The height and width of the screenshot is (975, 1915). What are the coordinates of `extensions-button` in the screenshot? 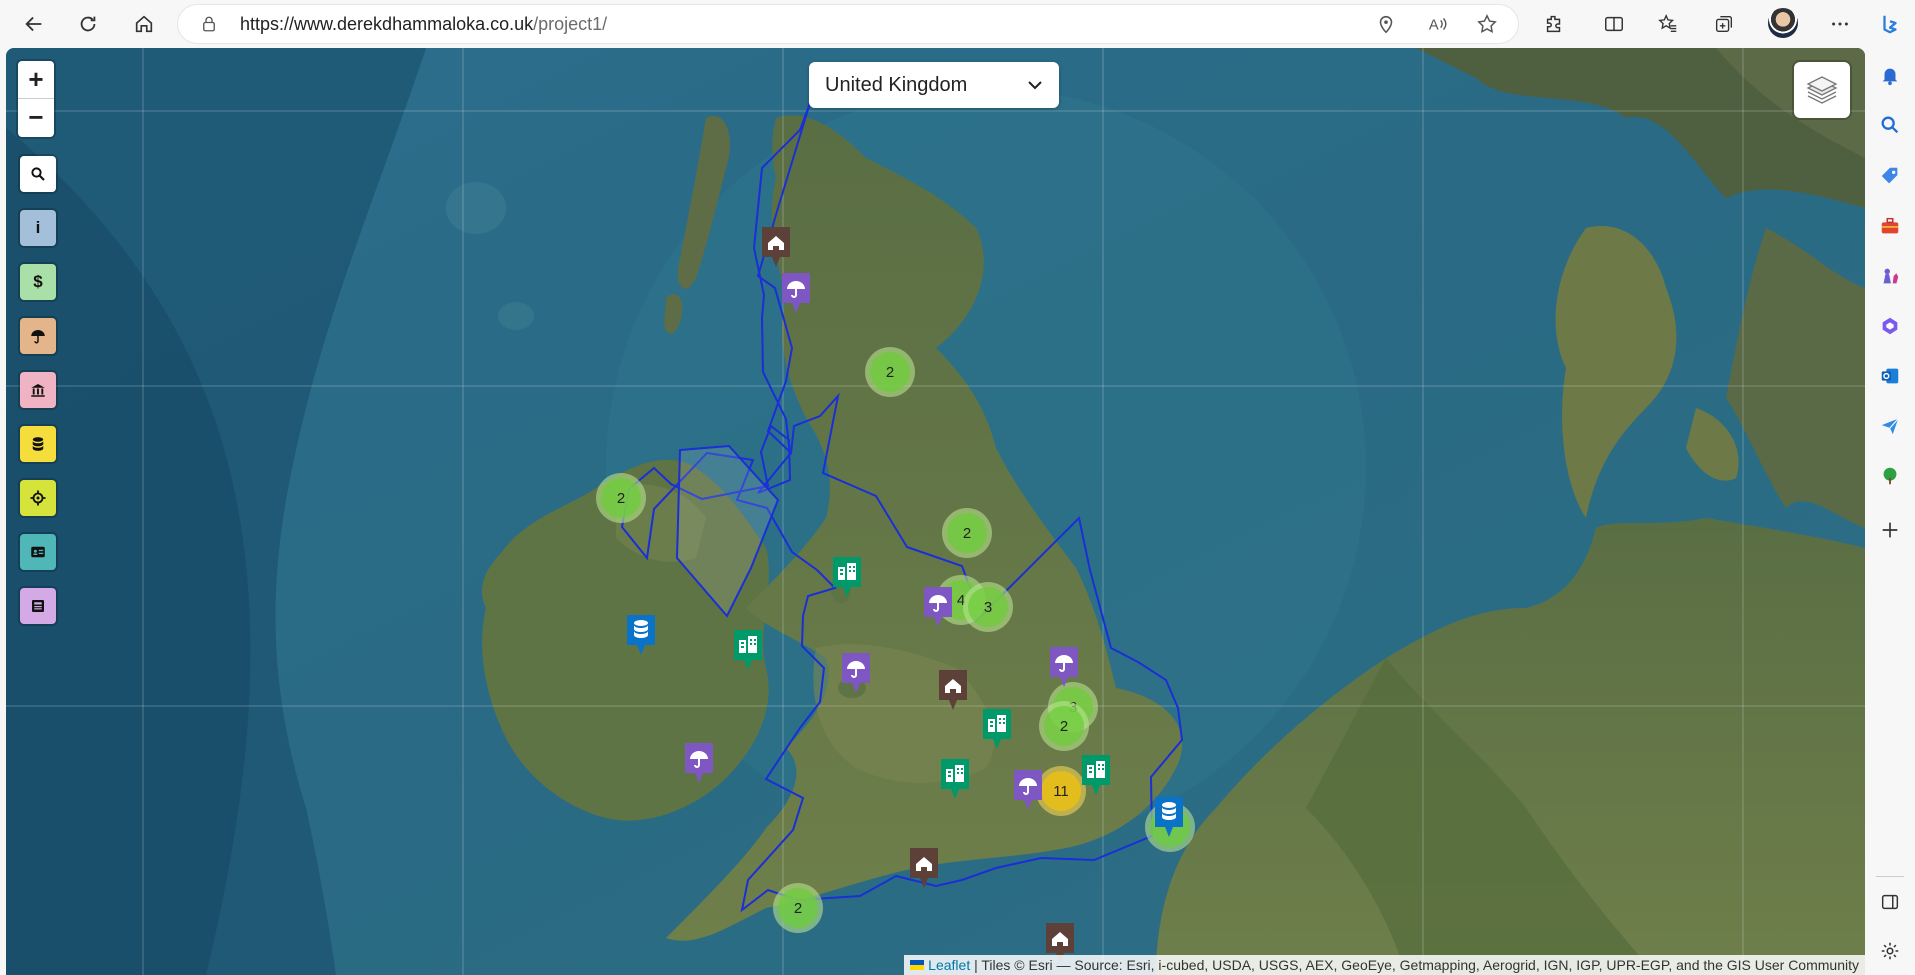 It's located at (1554, 24).